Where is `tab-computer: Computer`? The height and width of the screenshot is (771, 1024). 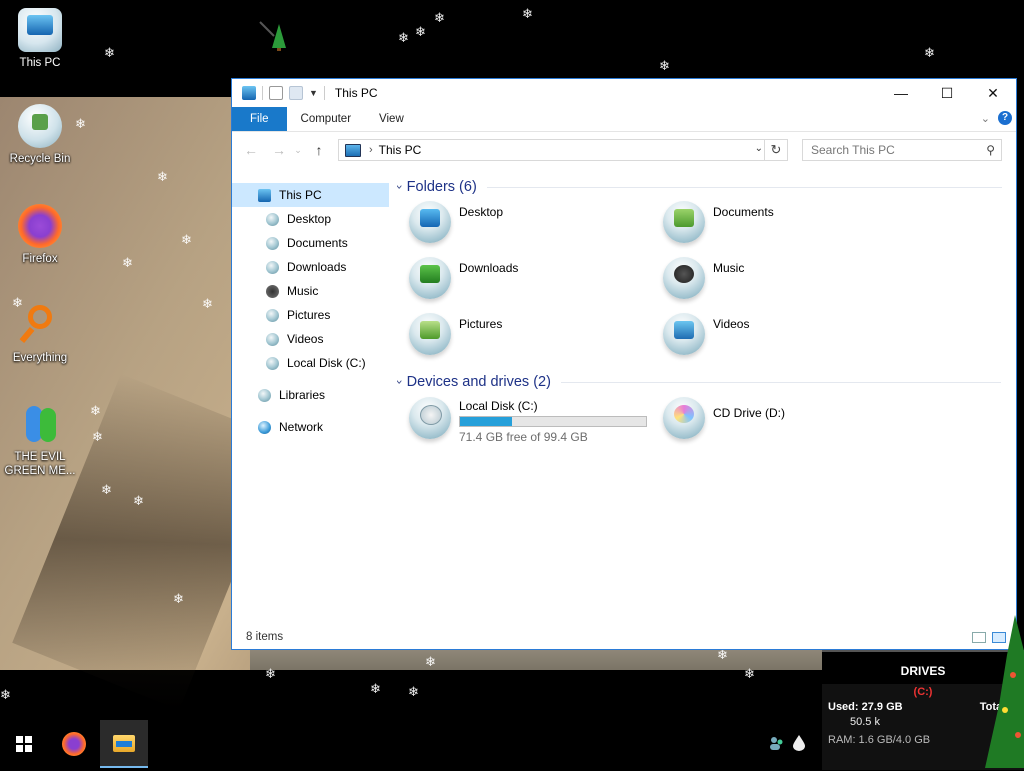
tab-computer: Computer is located at coordinates (326, 119).